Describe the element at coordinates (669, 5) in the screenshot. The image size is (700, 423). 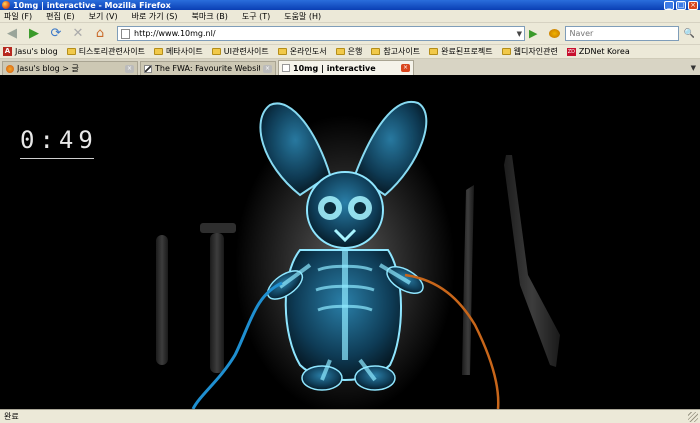
I see `minimize-button: _` at that location.